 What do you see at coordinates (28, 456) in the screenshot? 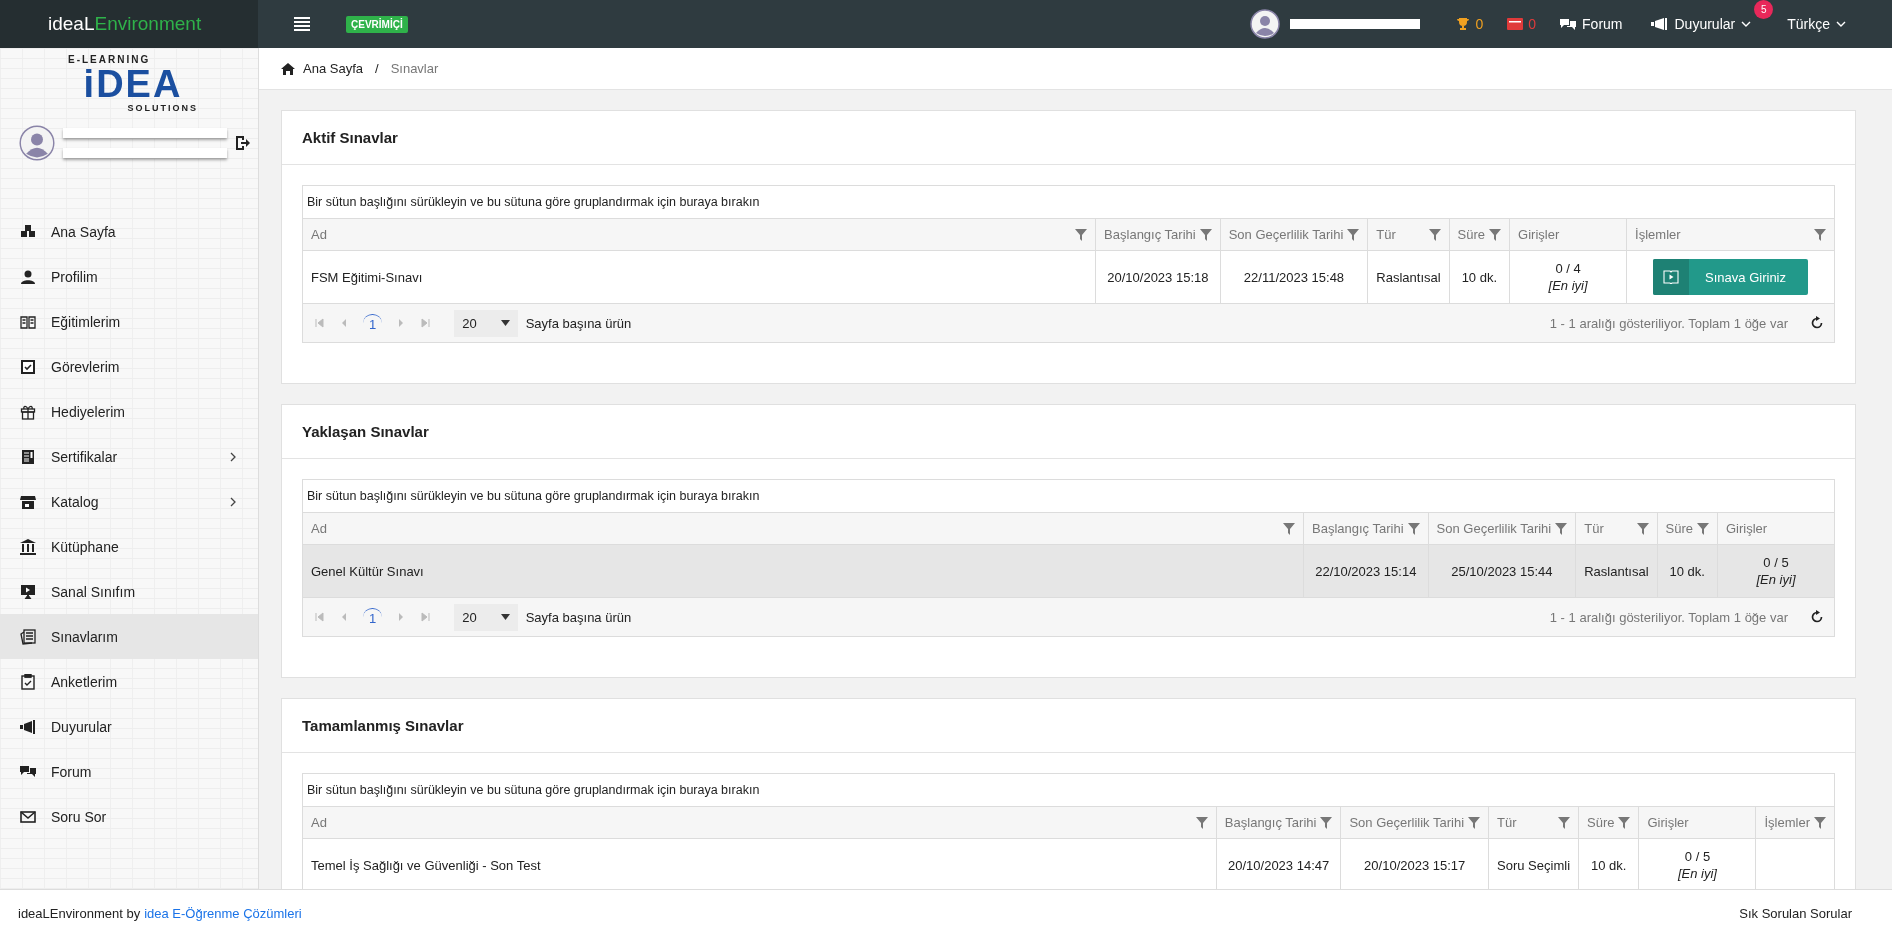
I see `certificate-icon` at bounding box center [28, 456].